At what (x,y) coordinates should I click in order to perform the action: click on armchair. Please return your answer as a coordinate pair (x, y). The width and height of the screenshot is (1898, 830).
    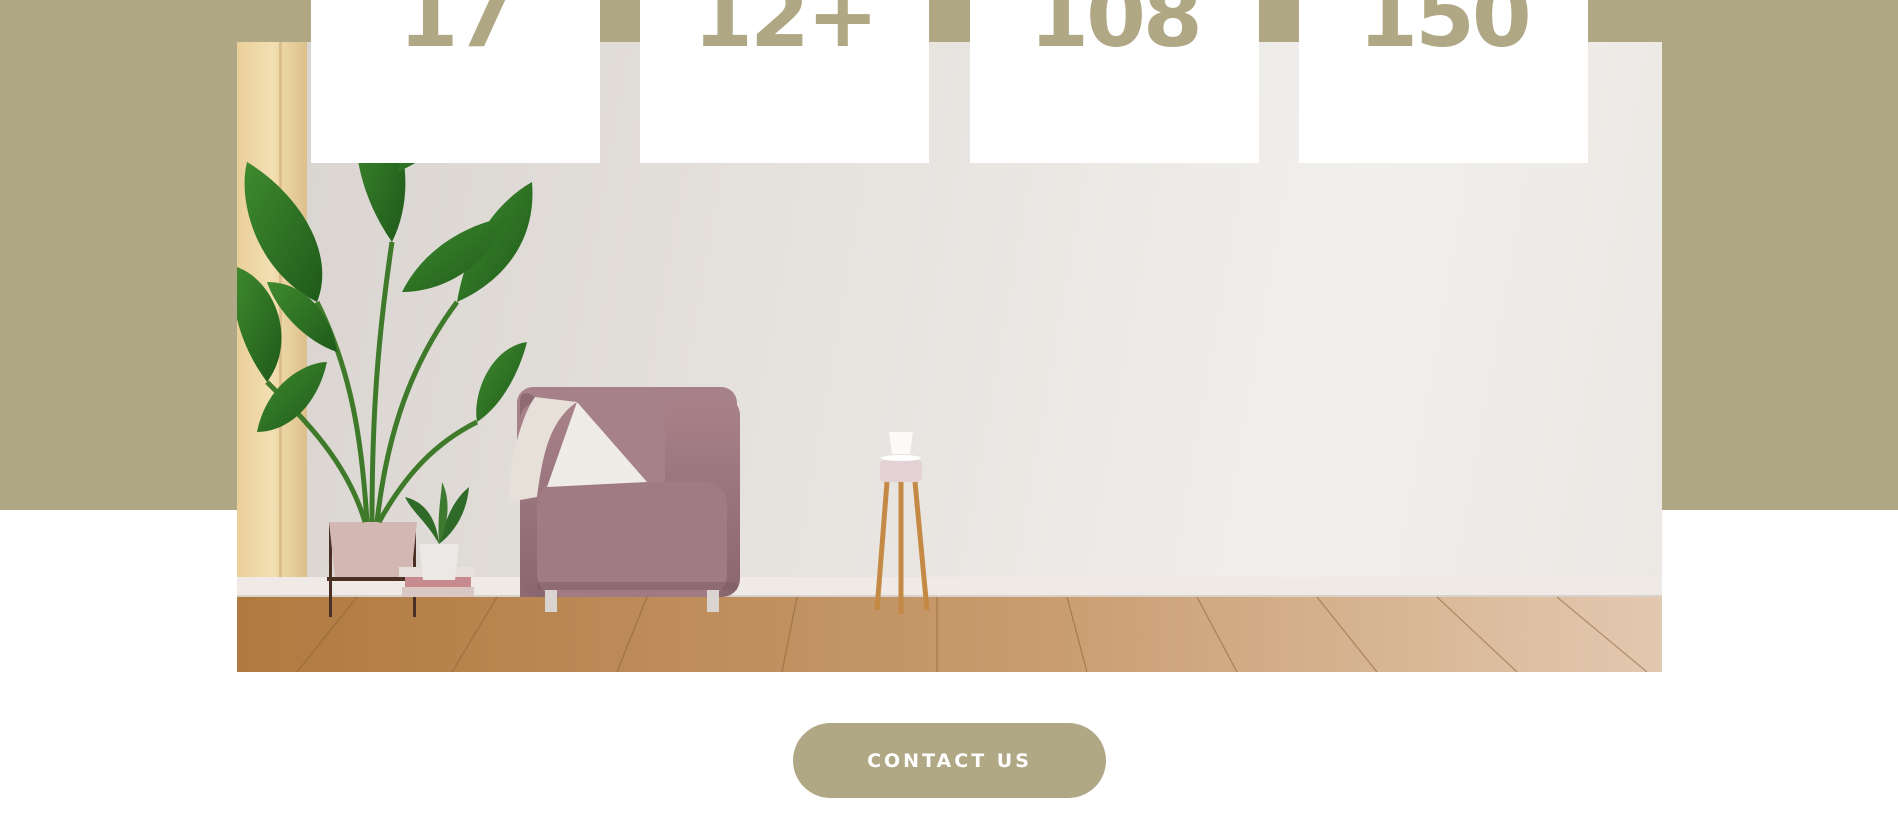
    Looking at the image, I should click on (624, 499).